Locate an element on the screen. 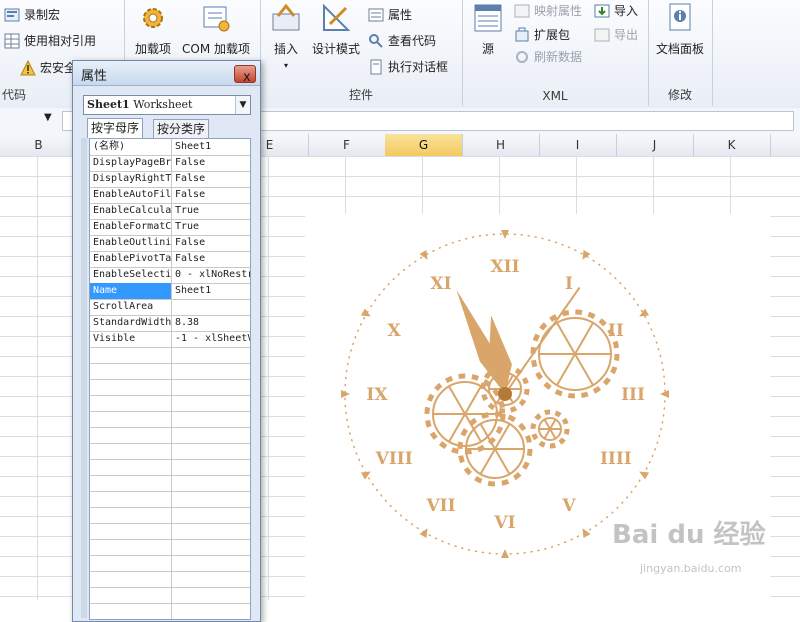 The image size is (800, 622). property-row: EnablePivotTableFalse is located at coordinates (170, 259).